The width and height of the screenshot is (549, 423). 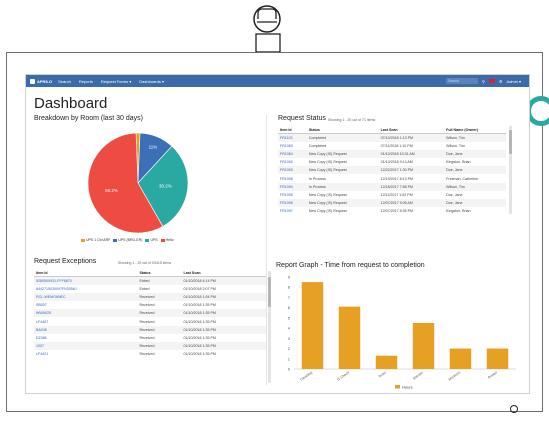 I want to click on item-id-link: FR1098, so click(x=292, y=178).